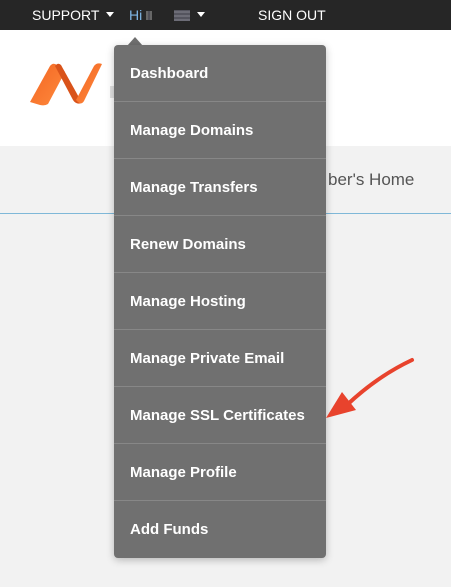 The height and width of the screenshot is (587, 451). I want to click on support-menu: SUPPORT, so click(73, 15).